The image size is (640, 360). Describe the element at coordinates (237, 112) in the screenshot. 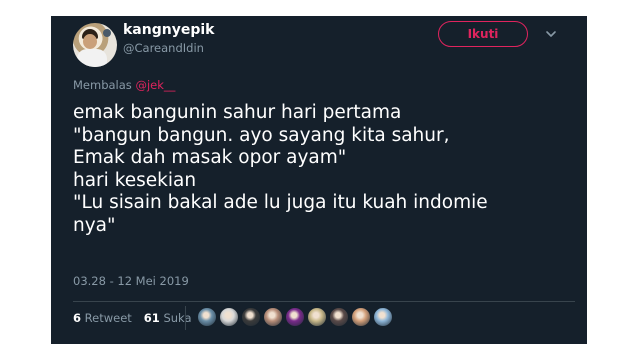

I see `tweet-text-line: emak bangunin sahur hari pertama` at that location.